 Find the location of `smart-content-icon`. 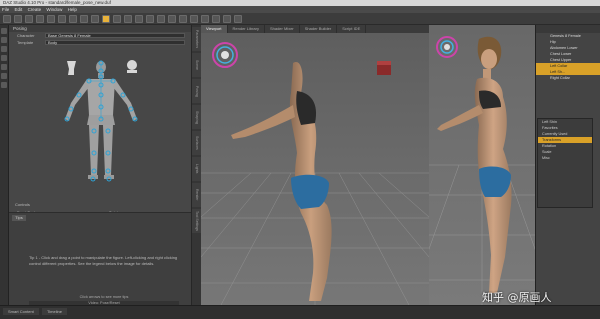

smart-content-icon is located at coordinates (4, 49).